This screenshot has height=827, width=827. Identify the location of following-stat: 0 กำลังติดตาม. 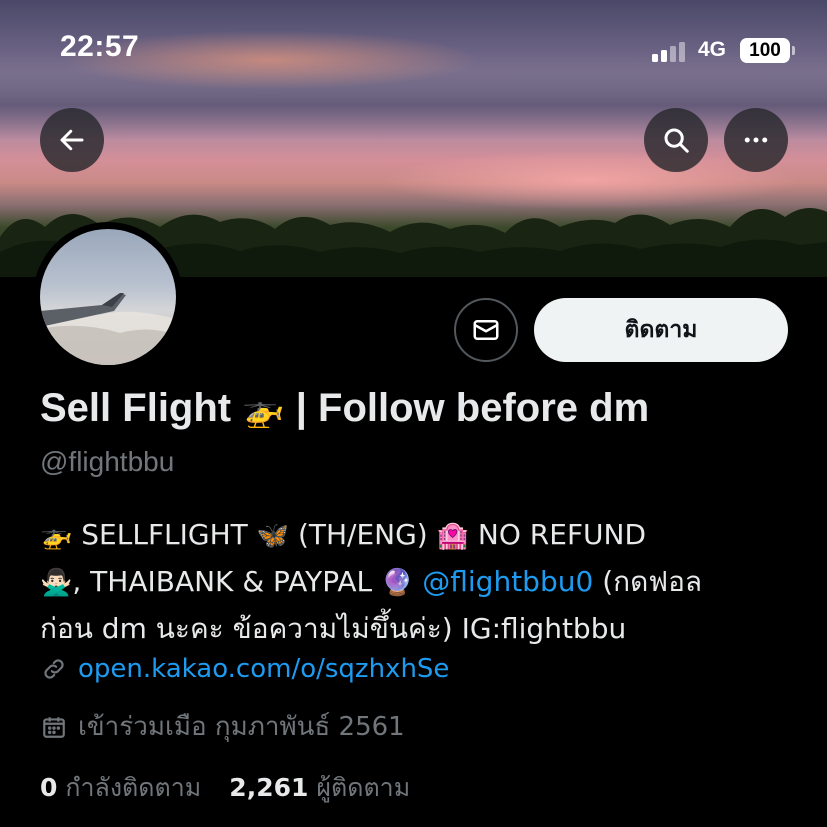
(120, 788).